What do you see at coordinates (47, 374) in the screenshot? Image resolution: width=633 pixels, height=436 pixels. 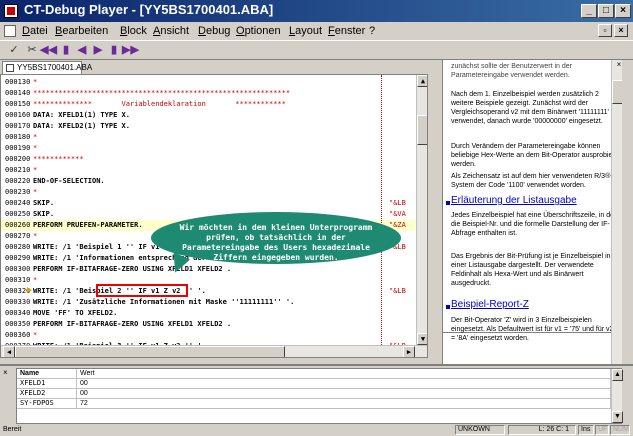 I see `column-header-name: Name` at bounding box center [47, 374].